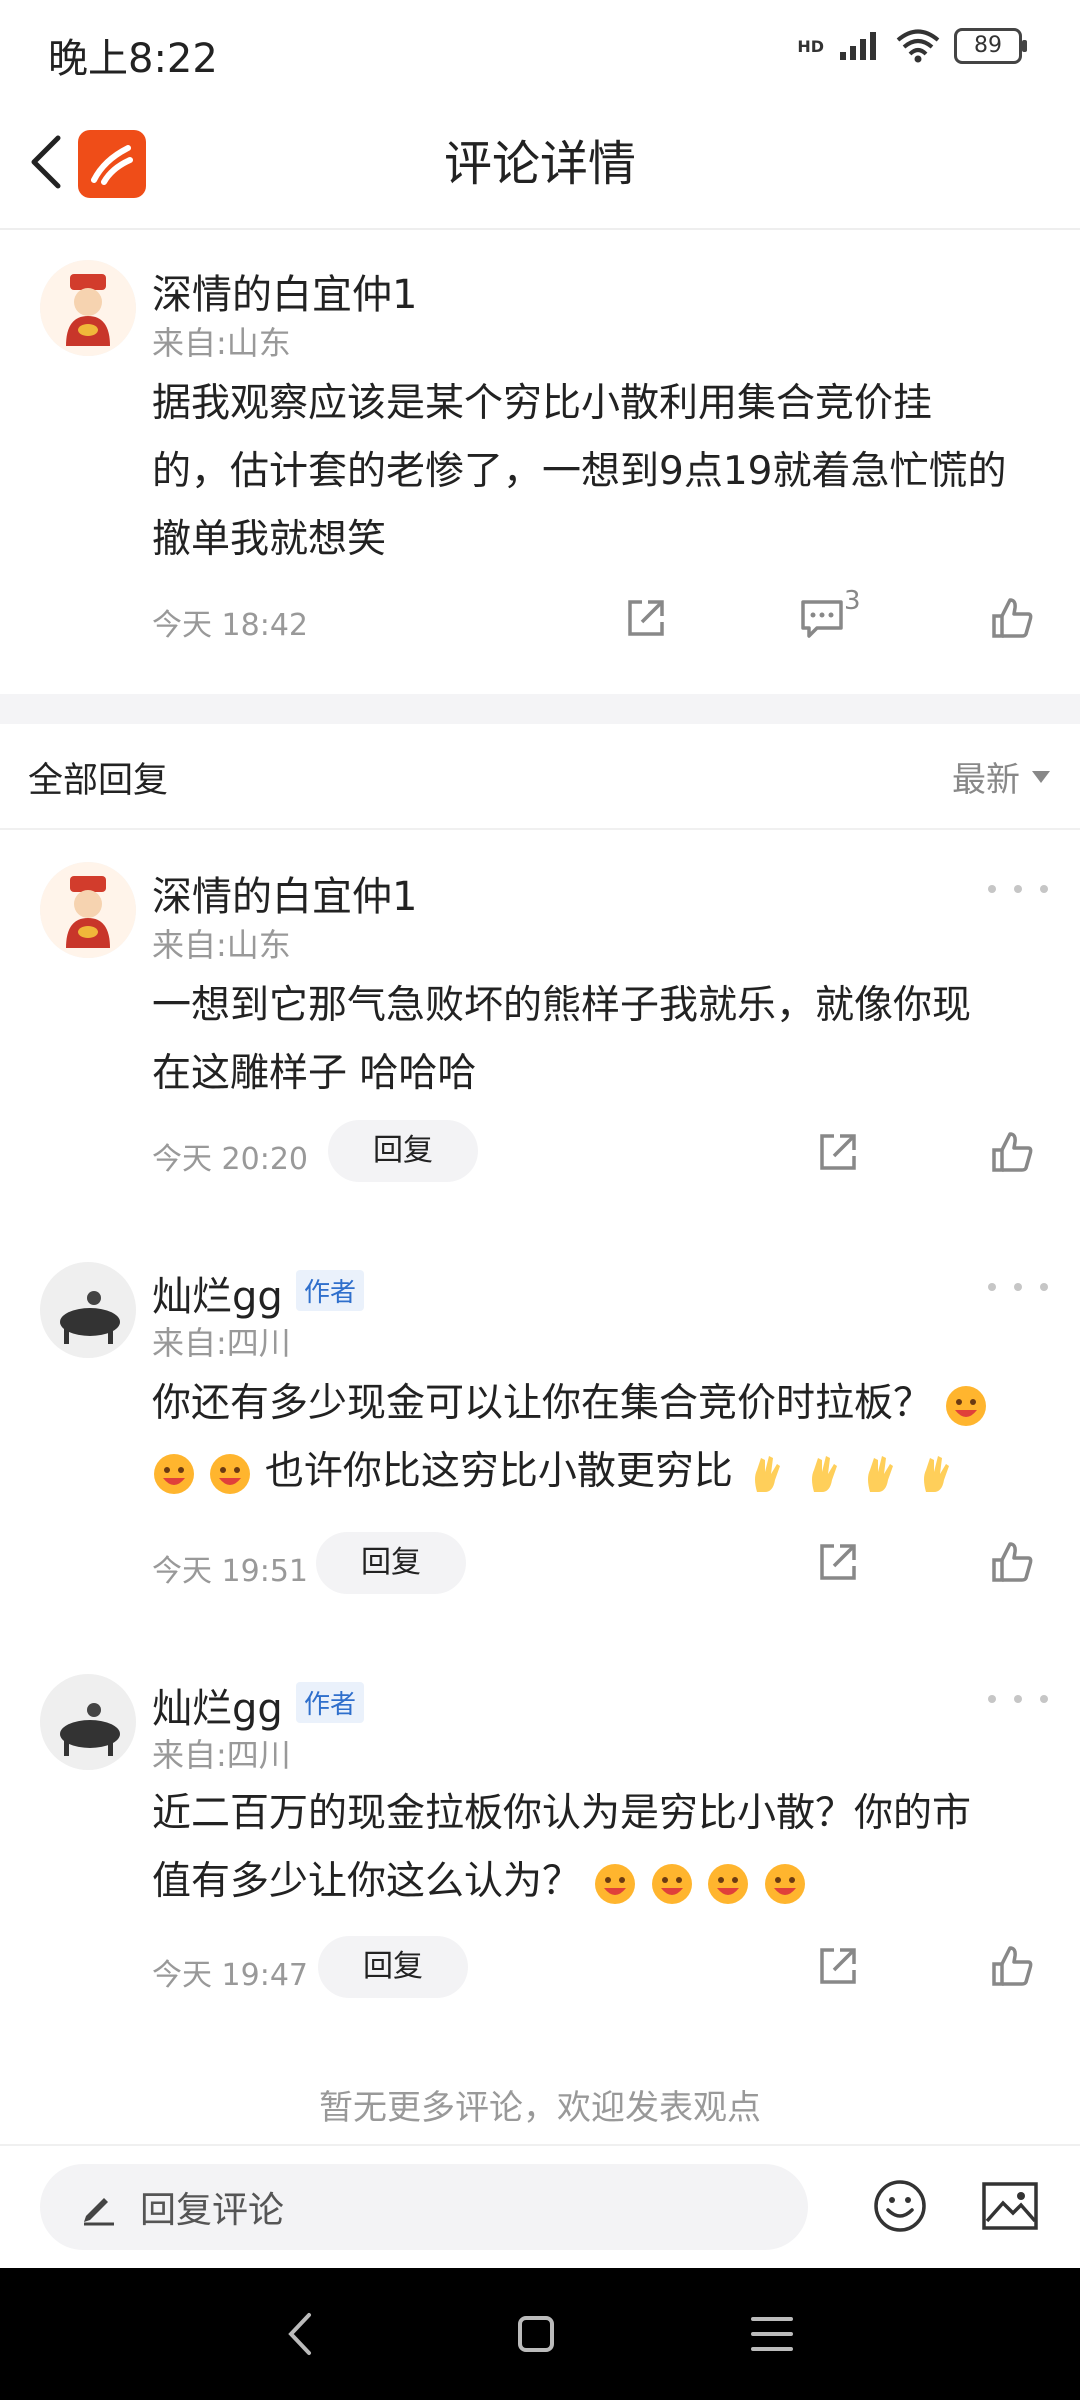 This screenshot has width=1080, height=2400. I want to click on reply-content: 你还有多少现金可以让你在集合竞价时拉板？ 也许你比这穷比小散更穷比, so click(616, 1438).